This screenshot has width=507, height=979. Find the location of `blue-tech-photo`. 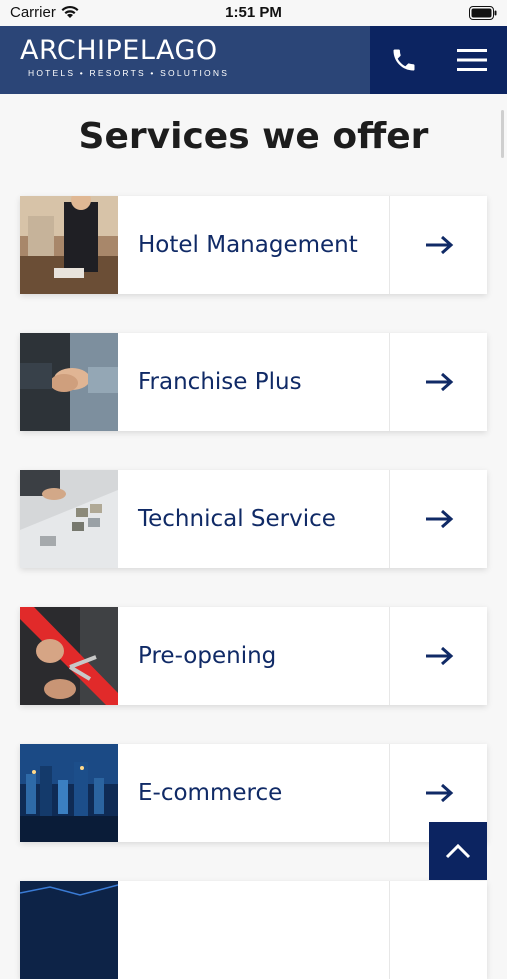

blue-tech-photo is located at coordinates (69, 930).